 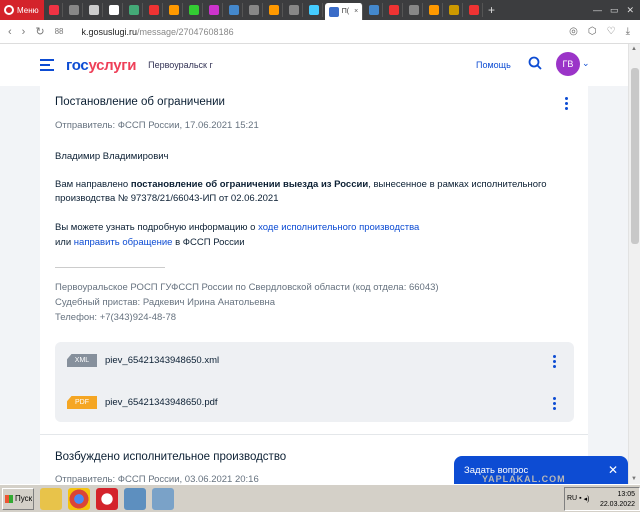 I want to click on windows-logo-icon, so click(x=9, y=498).